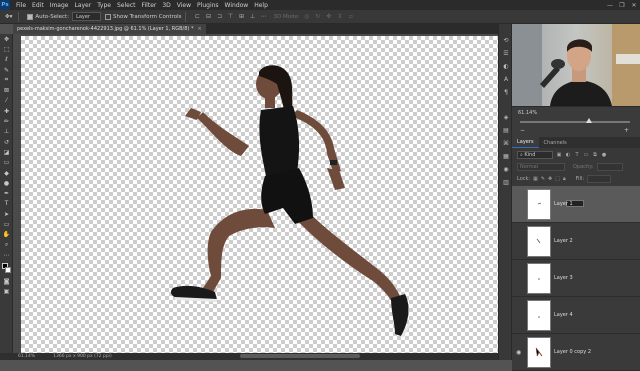 Image resolution: width=640 pixels, height=371 pixels. Describe the element at coordinates (609, 167) in the screenshot. I see `opacity-input` at that location.